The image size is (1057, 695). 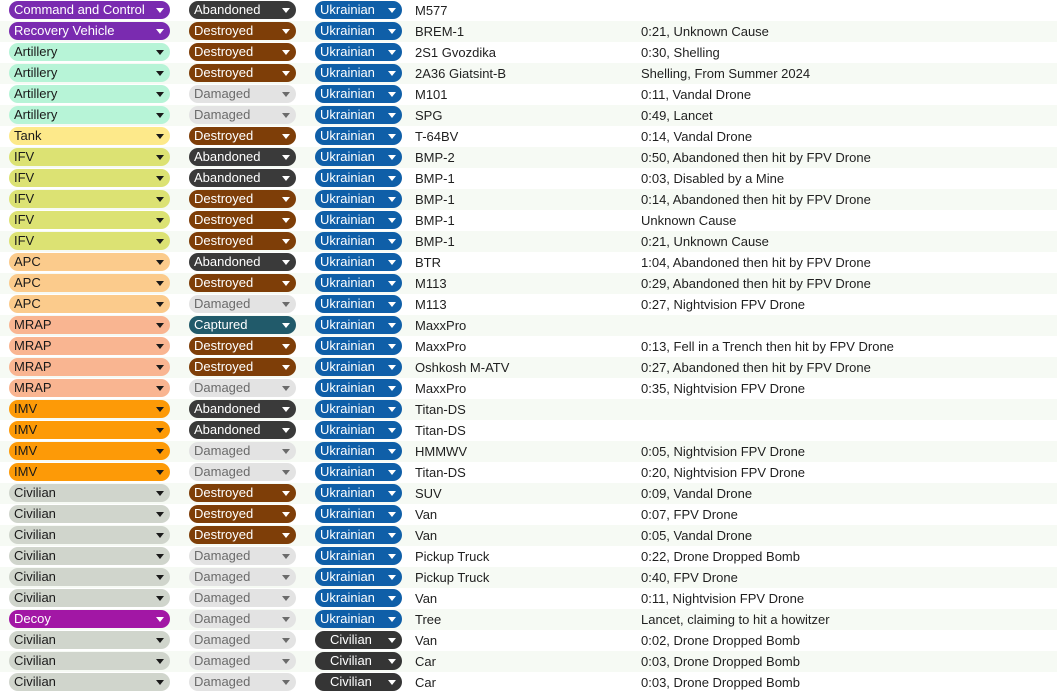 I want to click on vehicle-type-dropdown: Command and Control, so click(x=89, y=10).